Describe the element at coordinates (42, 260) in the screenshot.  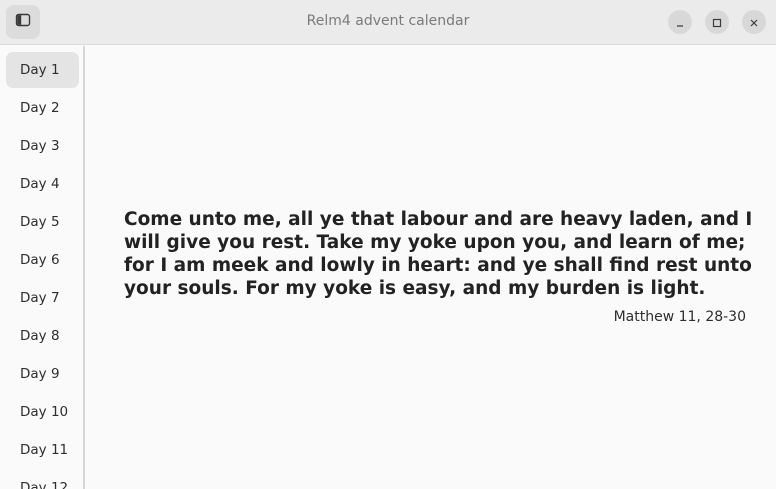
I see `sidebar-item-day-6: Day 6` at that location.